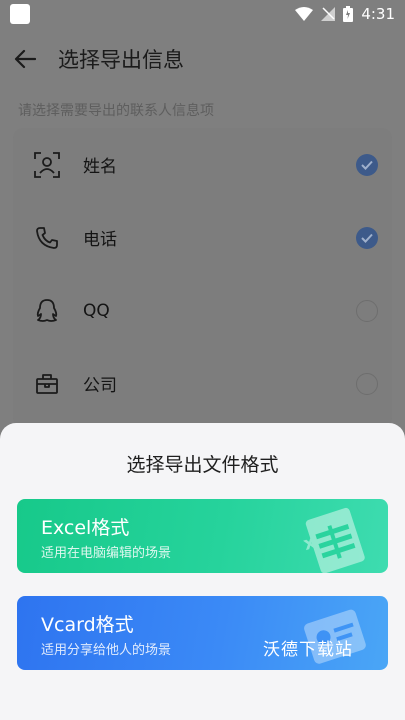 Image resolution: width=405 pixels, height=720 pixels. I want to click on qq-icon, so click(47, 311).